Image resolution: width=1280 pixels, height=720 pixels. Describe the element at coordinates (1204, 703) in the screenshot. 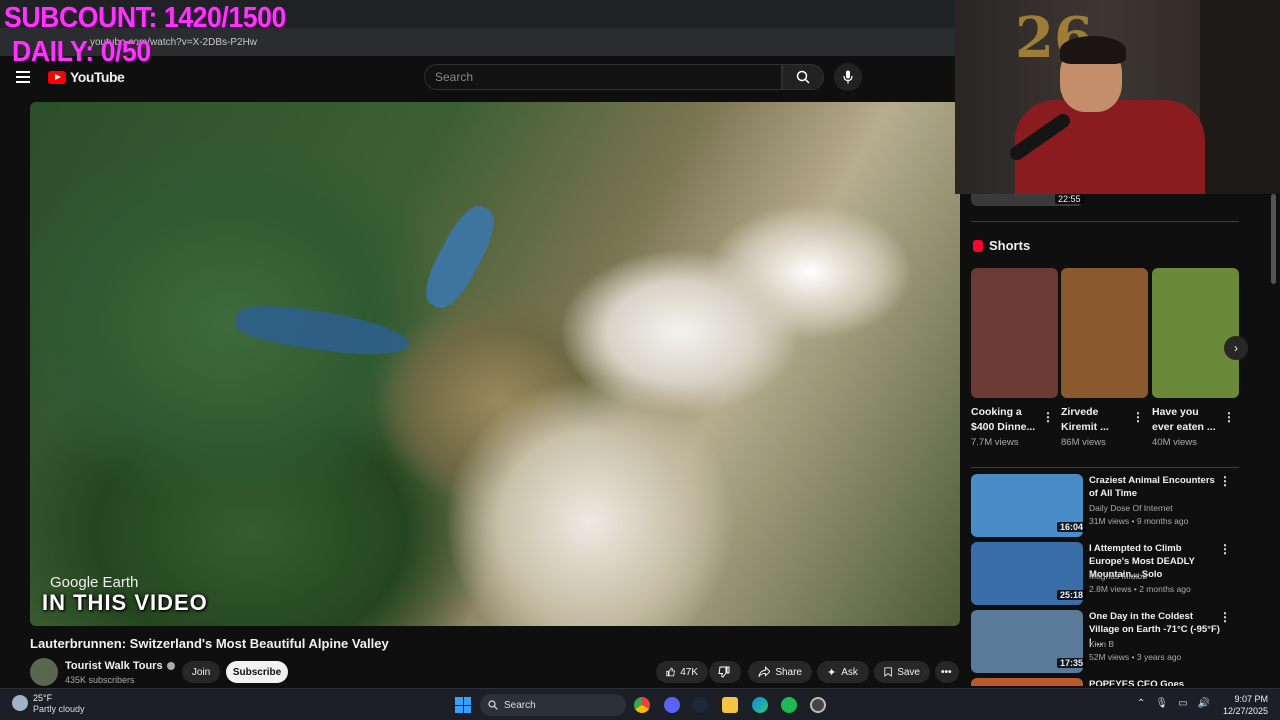

I see `volume-icon: 🔊` at that location.